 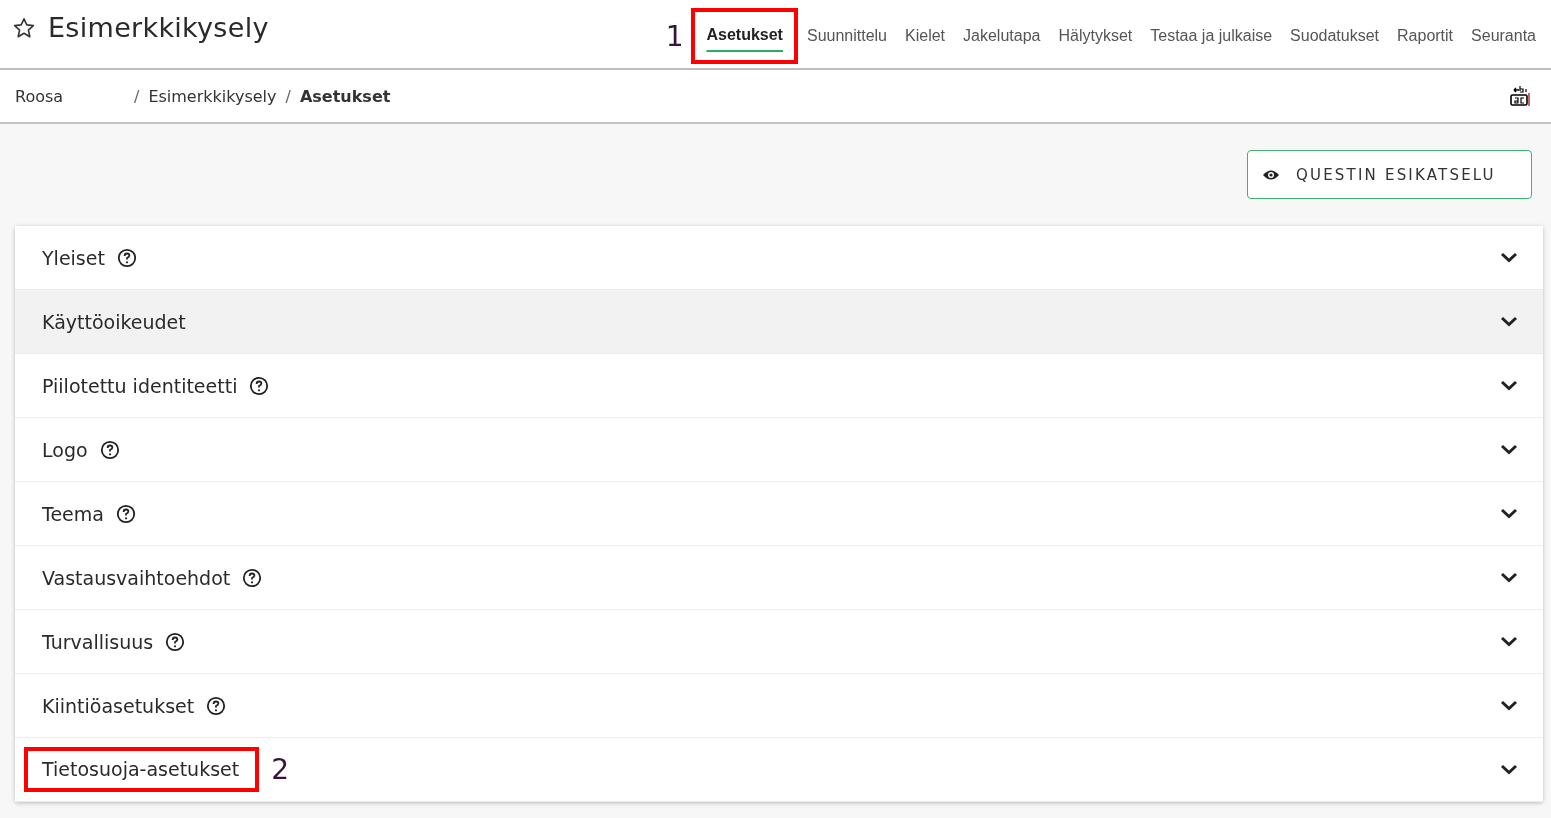 What do you see at coordinates (70, 96) in the screenshot?
I see `breadcrumb-item: Roosa` at bounding box center [70, 96].